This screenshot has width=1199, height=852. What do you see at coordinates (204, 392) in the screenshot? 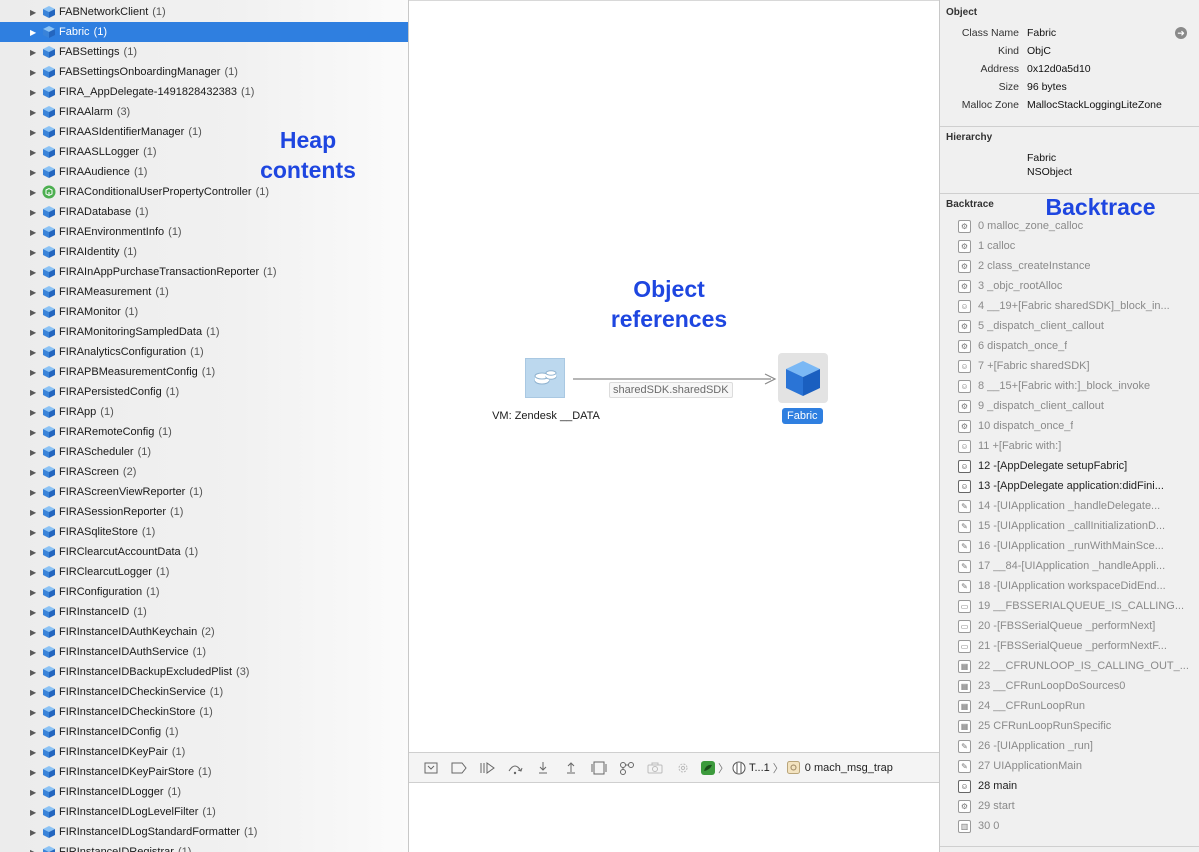
I see `heap-row: ▶ FIRAPersistedConfig (1)` at bounding box center [204, 392].